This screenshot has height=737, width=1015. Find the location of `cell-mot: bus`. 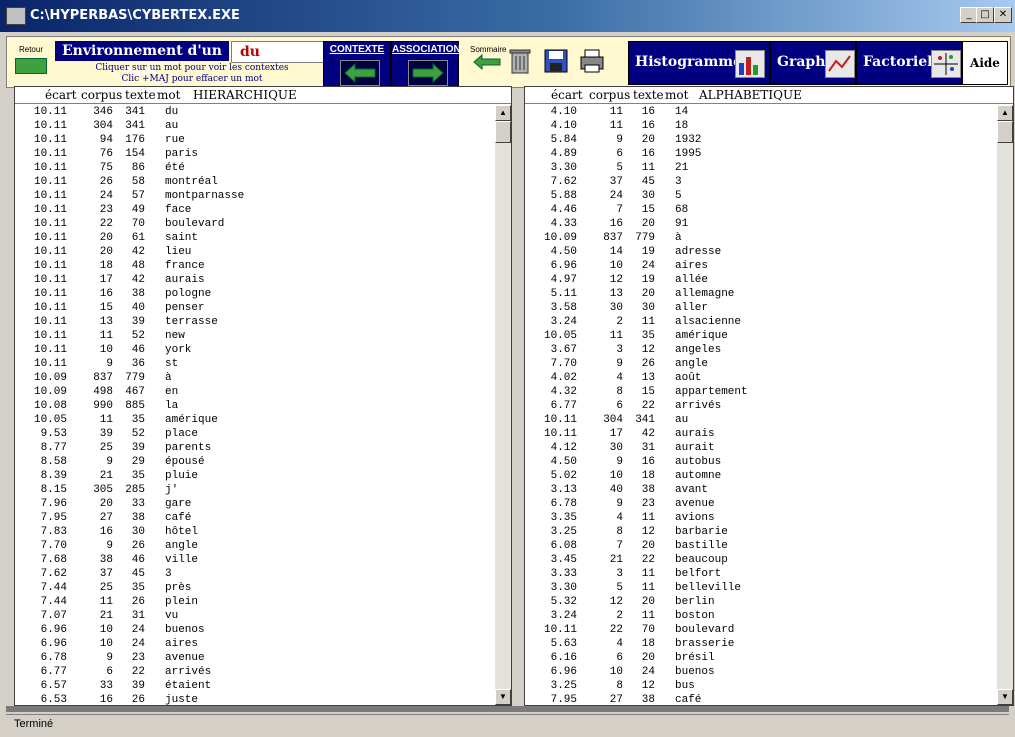

cell-mot: bus is located at coordinates (685, 686).